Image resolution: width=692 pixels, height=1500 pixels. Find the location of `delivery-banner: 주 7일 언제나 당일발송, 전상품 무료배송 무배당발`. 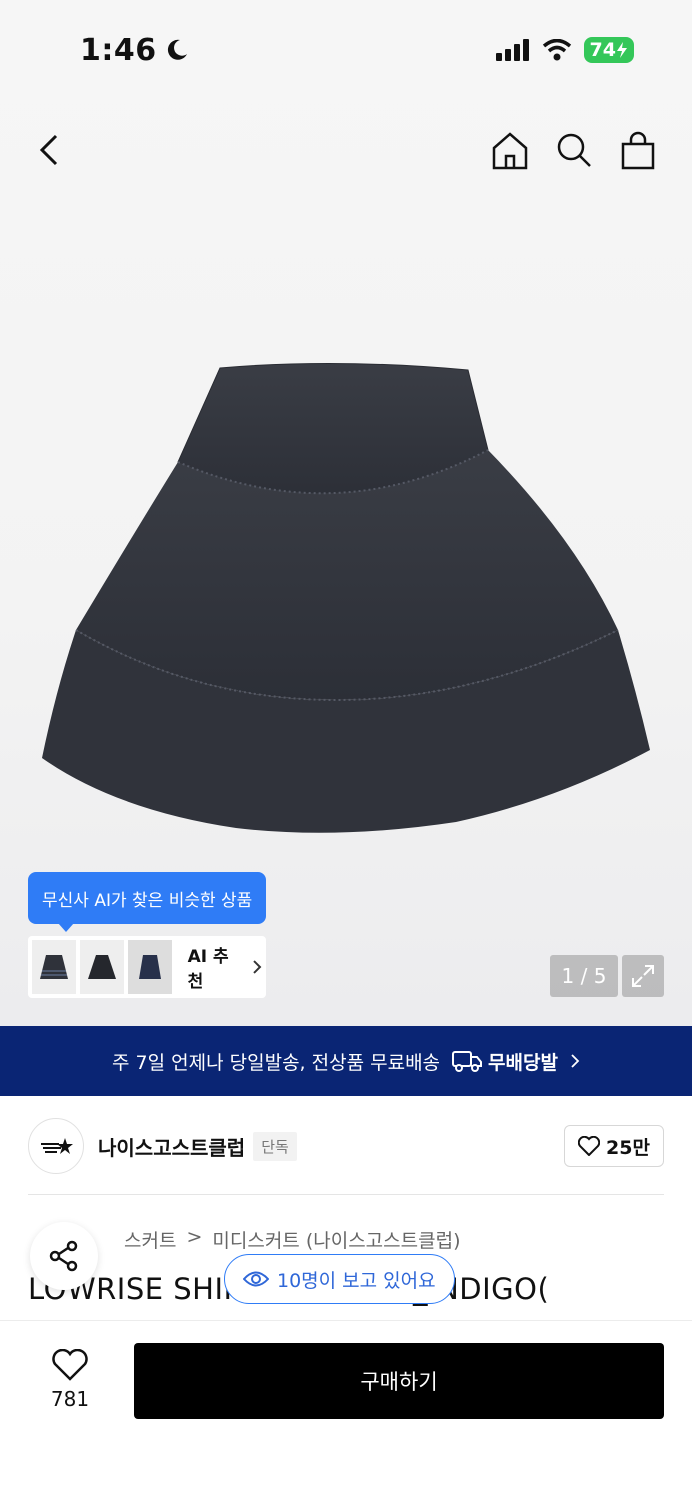

delivery-banner: 주 7일 언제나 당일발송, 전상품 무료배송 무배당발 is located at coordinates (346, 1061).